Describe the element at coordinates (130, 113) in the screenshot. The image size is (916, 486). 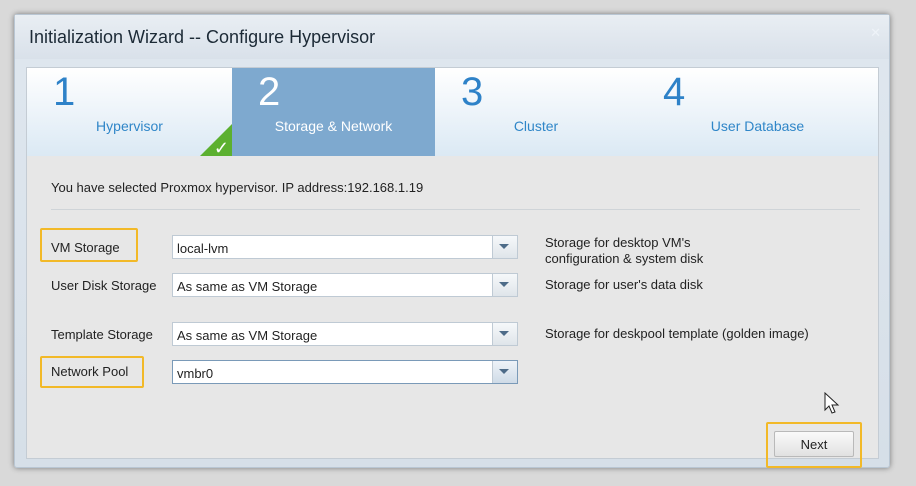
I see `step-hypervisor: 1 Hypervisor ✓` at that location.